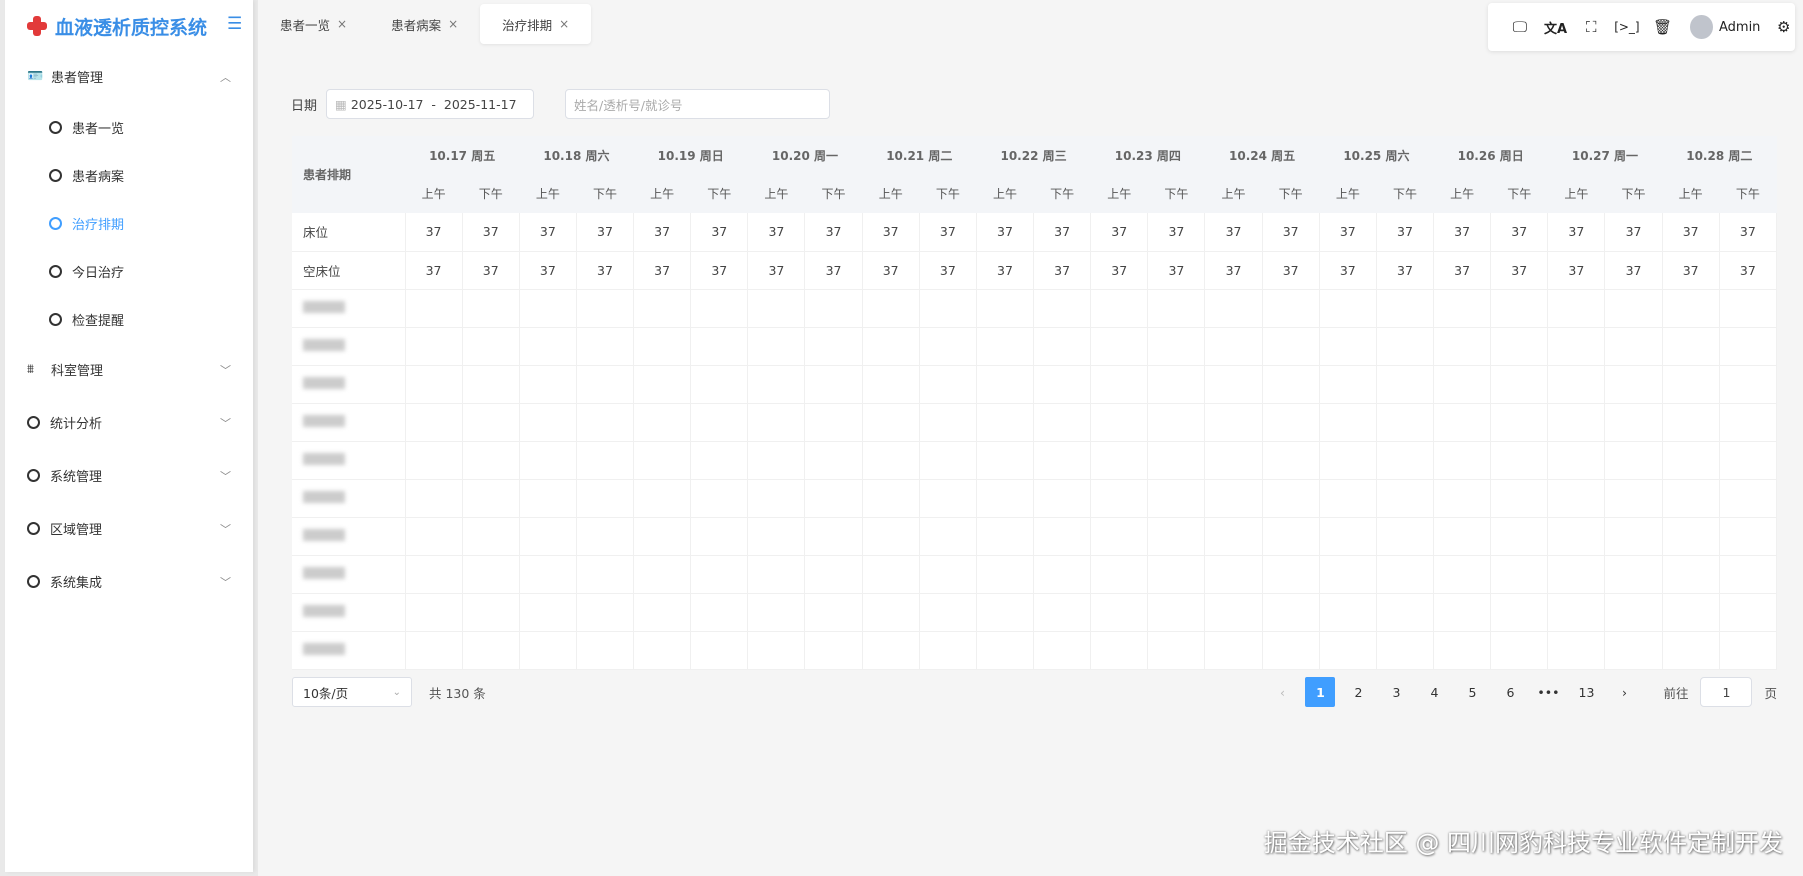 The height and width of the screenshot is (876, 1803). Describe the element at coordinates (1624, 692) in the screenshot. I see `next-page-icon: ›` at that location.